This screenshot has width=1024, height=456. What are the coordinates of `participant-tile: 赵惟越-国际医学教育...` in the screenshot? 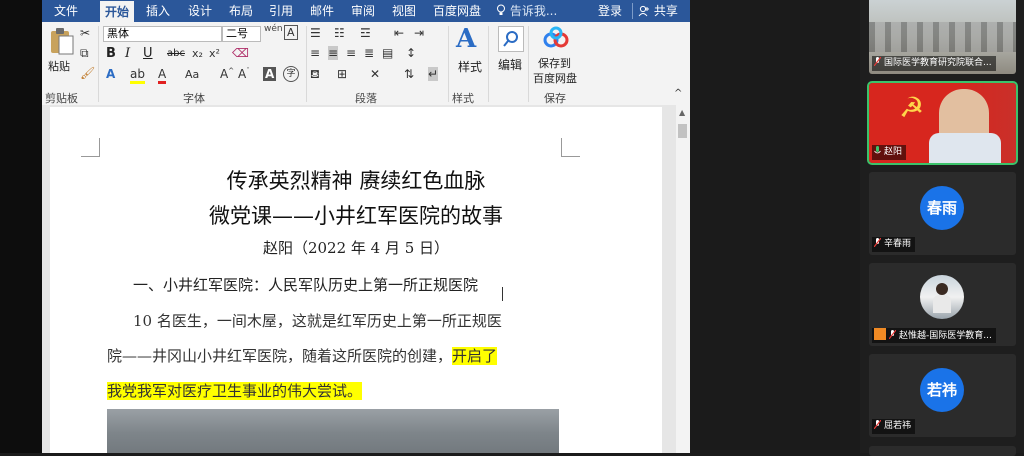 It's located at (942, 304).